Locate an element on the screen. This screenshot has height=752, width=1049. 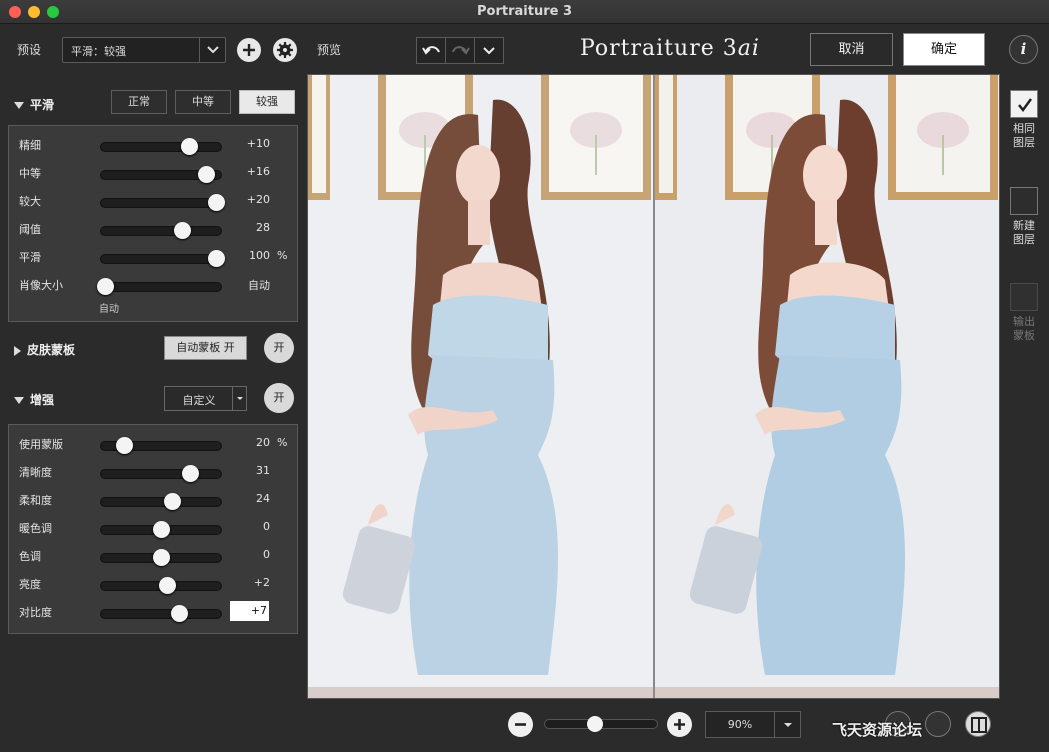
window-title: Portraiture 3 is located at coordinates (524, 11).